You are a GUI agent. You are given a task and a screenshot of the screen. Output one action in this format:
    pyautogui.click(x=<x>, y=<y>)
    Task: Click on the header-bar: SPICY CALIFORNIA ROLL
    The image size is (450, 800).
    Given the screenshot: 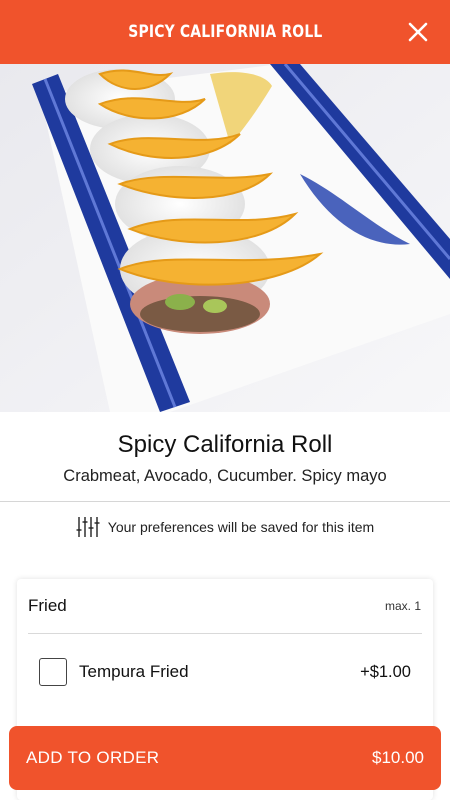 What is the action you would take?
    pyautogui.click(x=225, y=32)
    